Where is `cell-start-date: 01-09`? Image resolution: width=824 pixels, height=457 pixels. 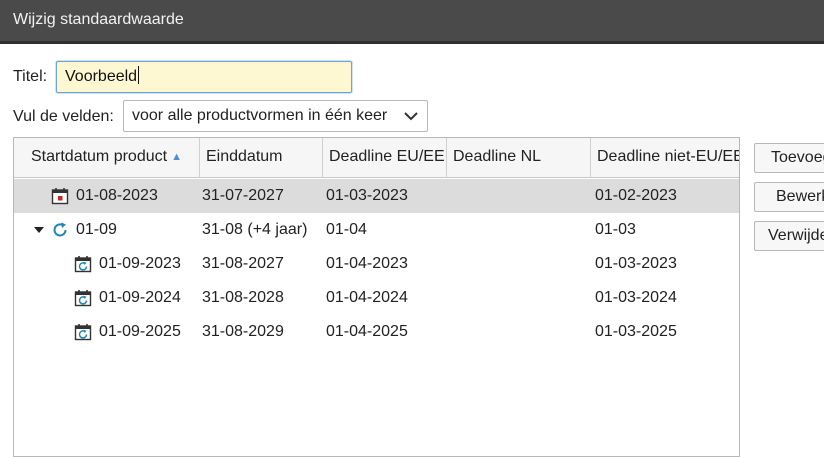
cell-start-date: 01-09 is located at coordinates (96, 229).